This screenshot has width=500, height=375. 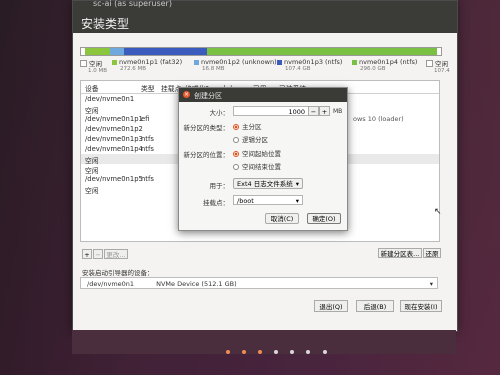 I want to click on legend-size: 1.0 MB, so click(x=98, y=71).